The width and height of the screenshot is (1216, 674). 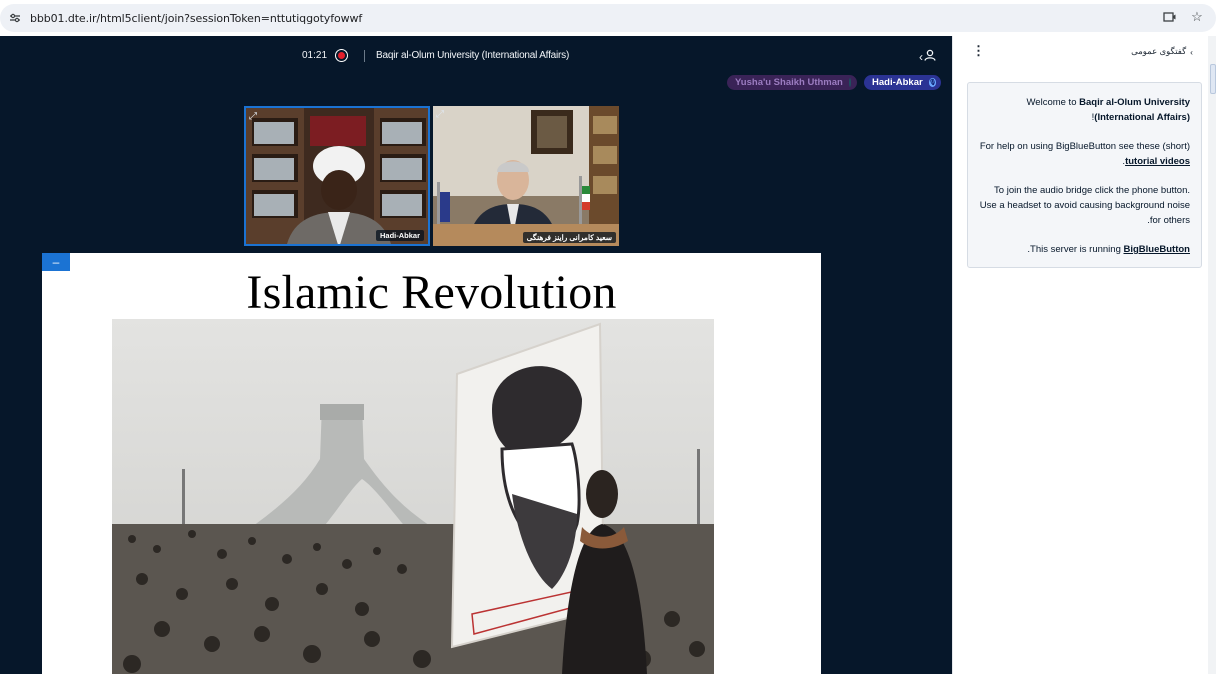 What do you see at coordinates (849, 82) in the screenshot?
I see `talker-status-icon` at bounding box center [849, 82].